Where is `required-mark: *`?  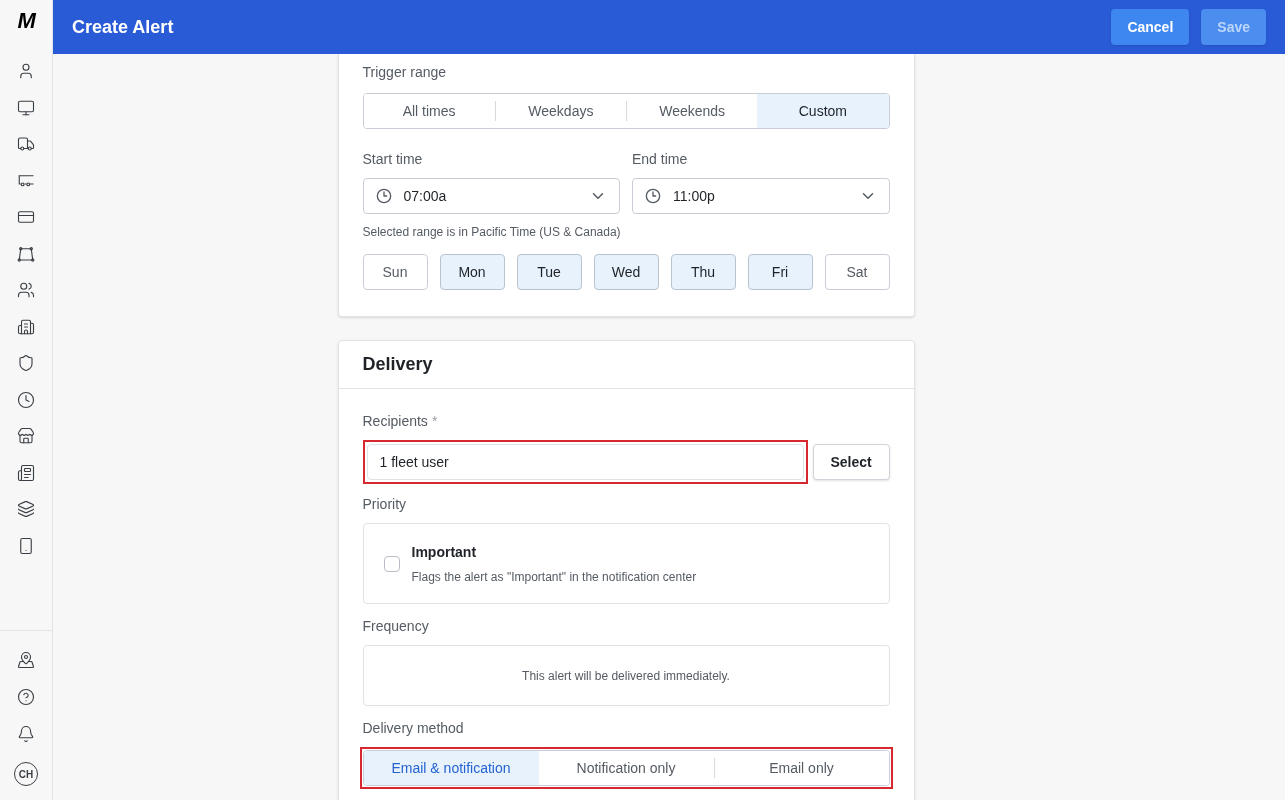
required-mark: * is located at coordinates (434, 421).